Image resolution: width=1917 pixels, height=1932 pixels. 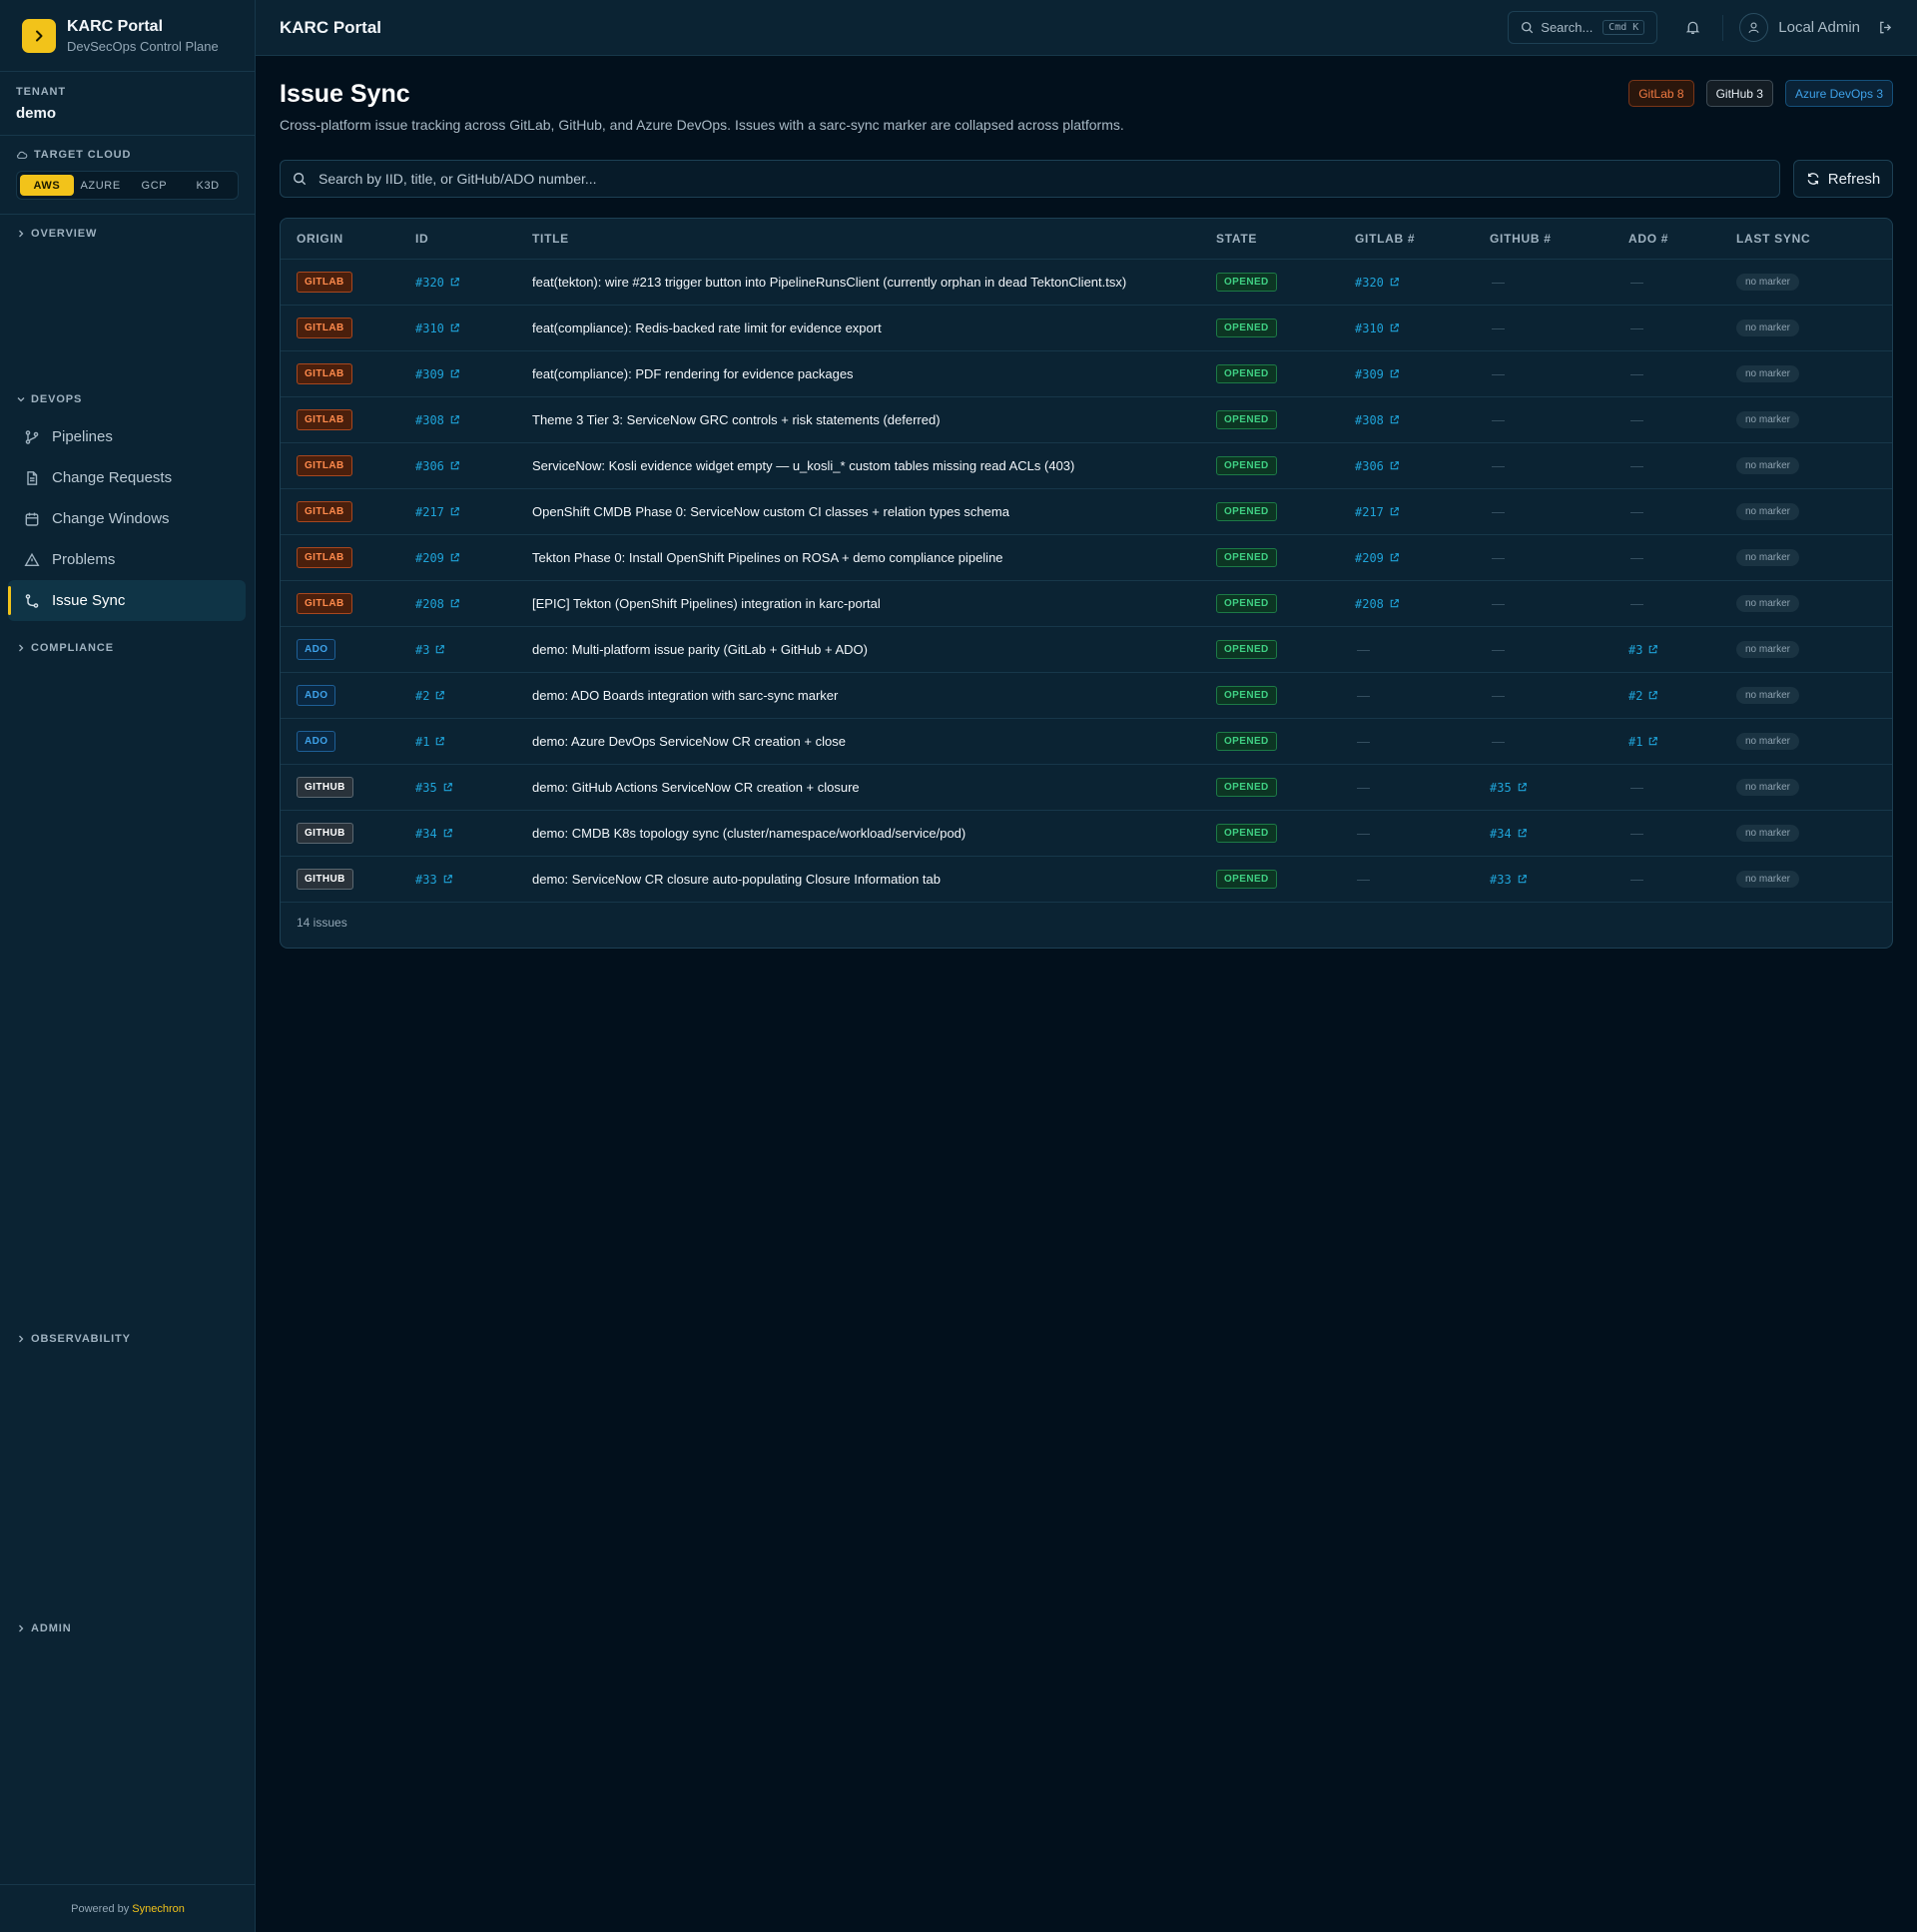 What do you see at coordinates (437, 558) in the screenshot?
I see `issue-id-link: #209` at bounding box center [437, 558].